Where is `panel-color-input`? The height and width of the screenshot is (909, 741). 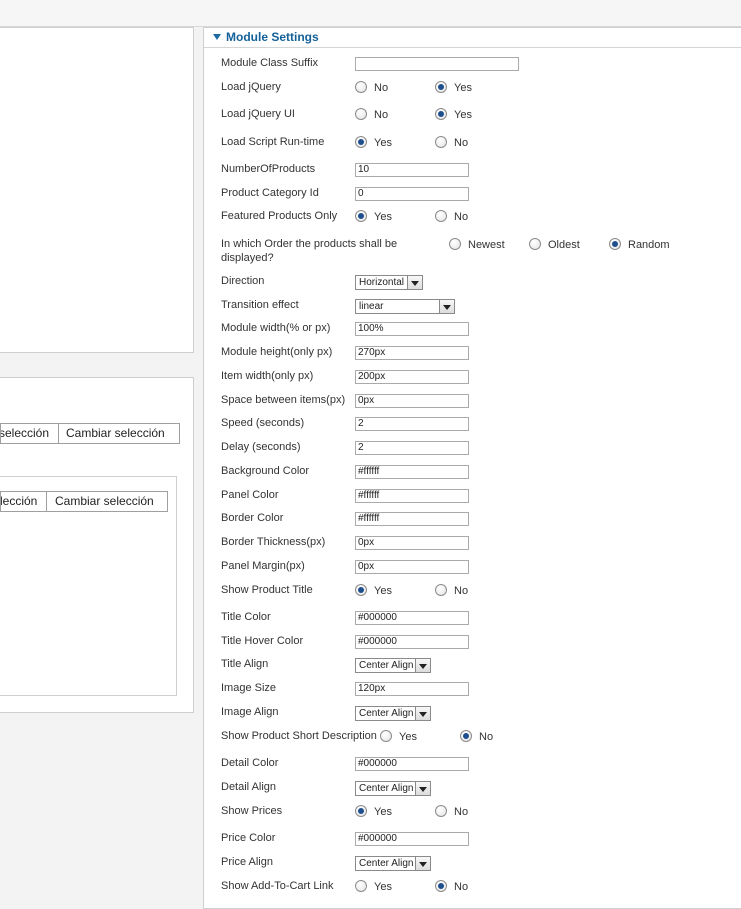 panel-color-input is located at coordinates (412, 496).